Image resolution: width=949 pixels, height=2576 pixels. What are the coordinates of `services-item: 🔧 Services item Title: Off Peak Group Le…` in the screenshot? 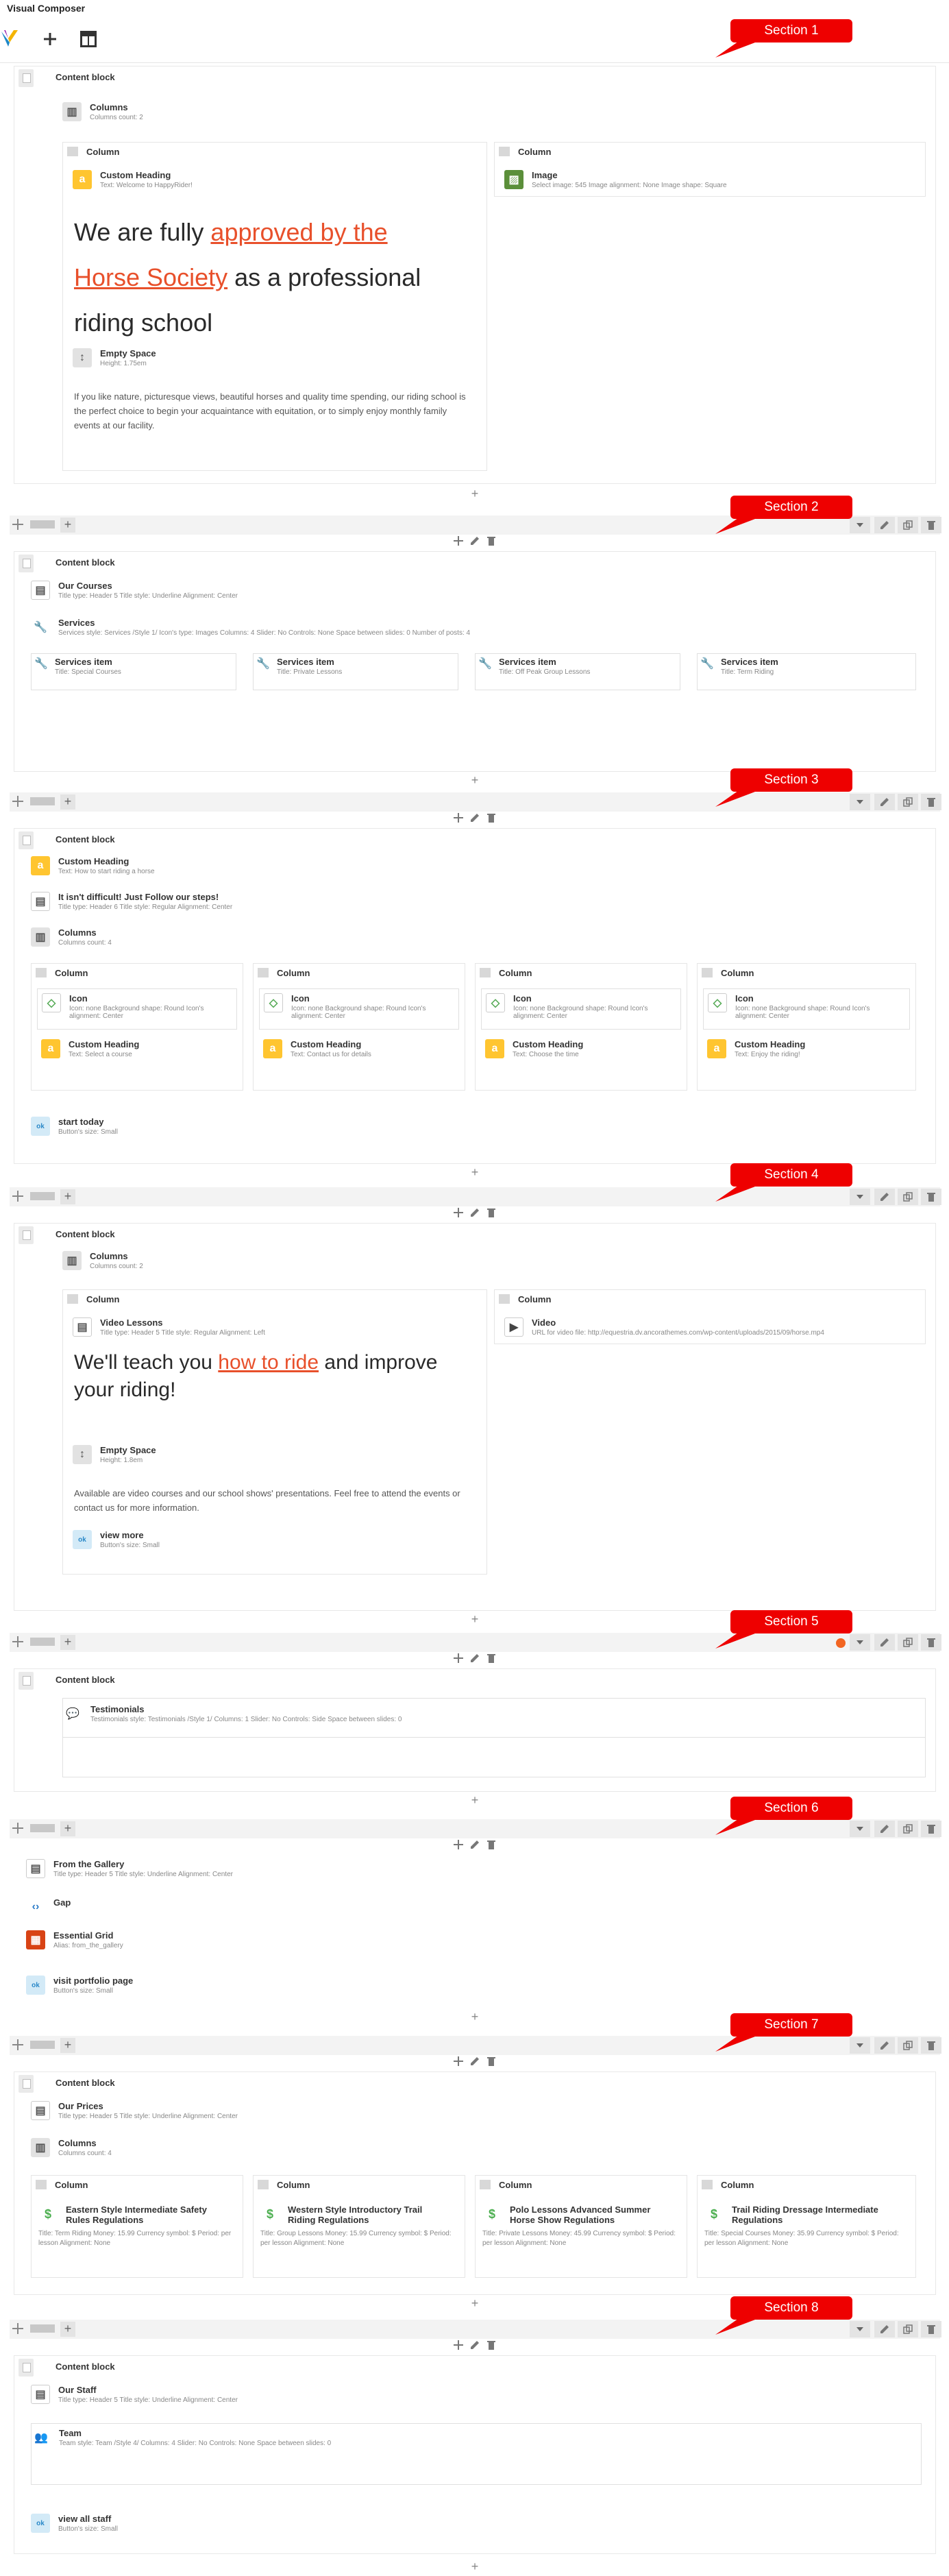 It's located at (577, 671).